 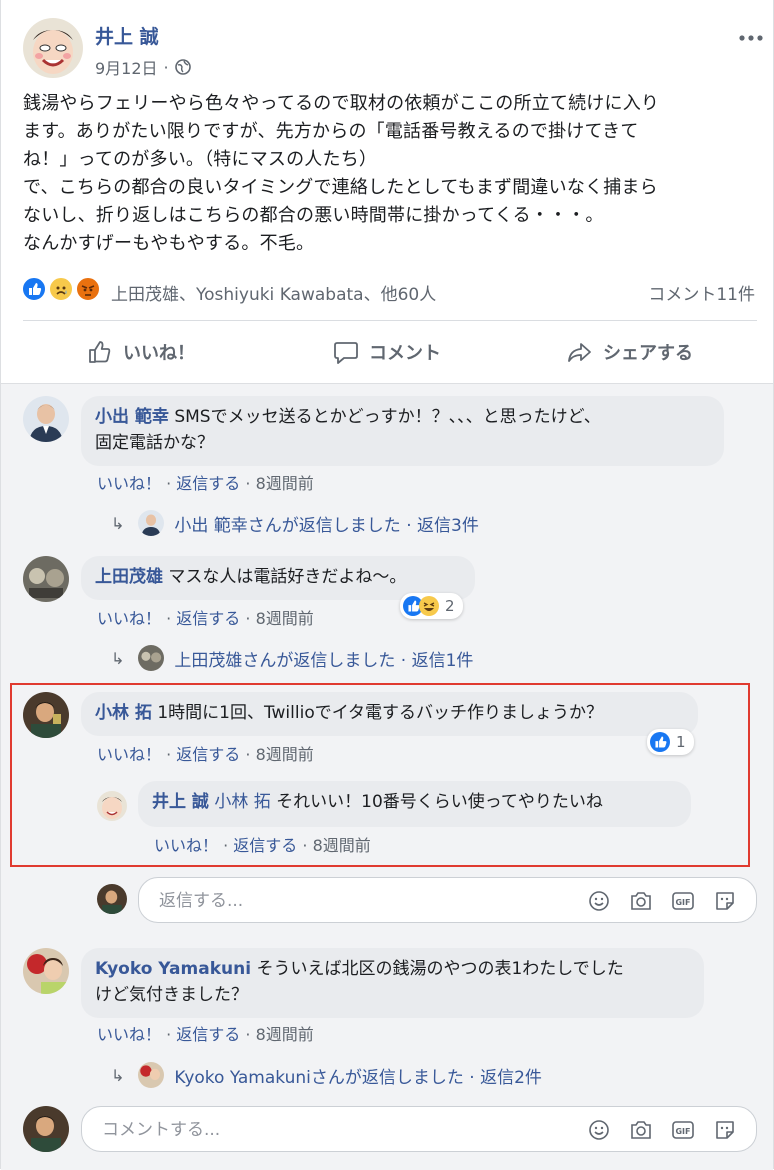 I want to click on haha-reaction-icon, so click(x=429, y=606).